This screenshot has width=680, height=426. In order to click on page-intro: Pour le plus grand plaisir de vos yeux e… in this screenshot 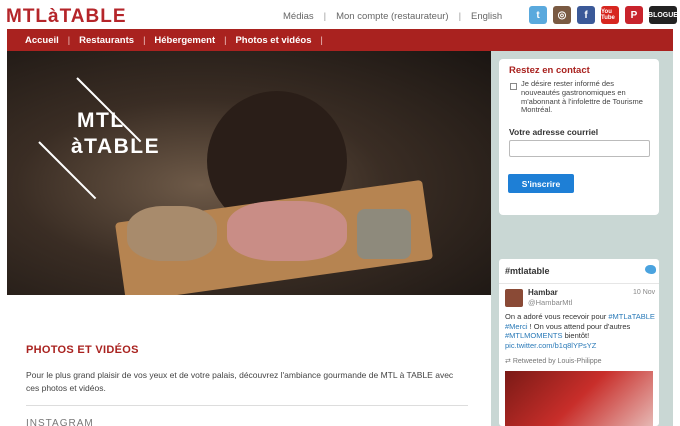, I will do `click(240, 381)`.